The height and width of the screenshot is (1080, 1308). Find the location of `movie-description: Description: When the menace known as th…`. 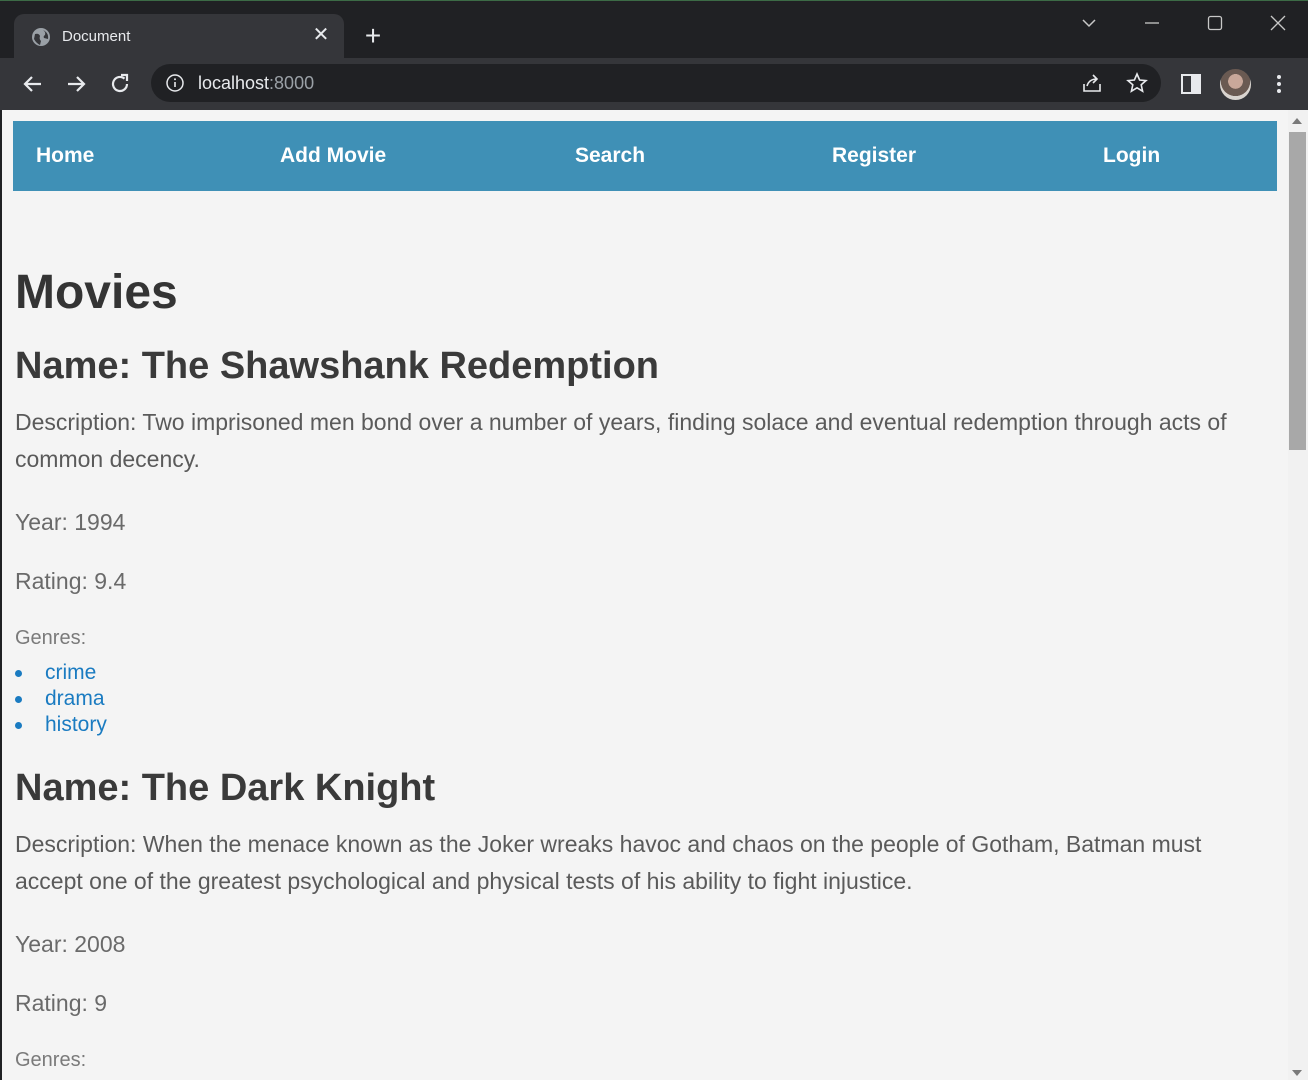

movie-description: Description: When the menace known as th… is located at coordinates (608, 862).